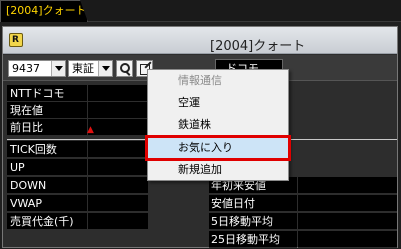 This screenshot has width=401, height=249. What do you see at coordinates (124, 68) in the screenshot?
I see `search-icon` at bounding box center [124, 68].